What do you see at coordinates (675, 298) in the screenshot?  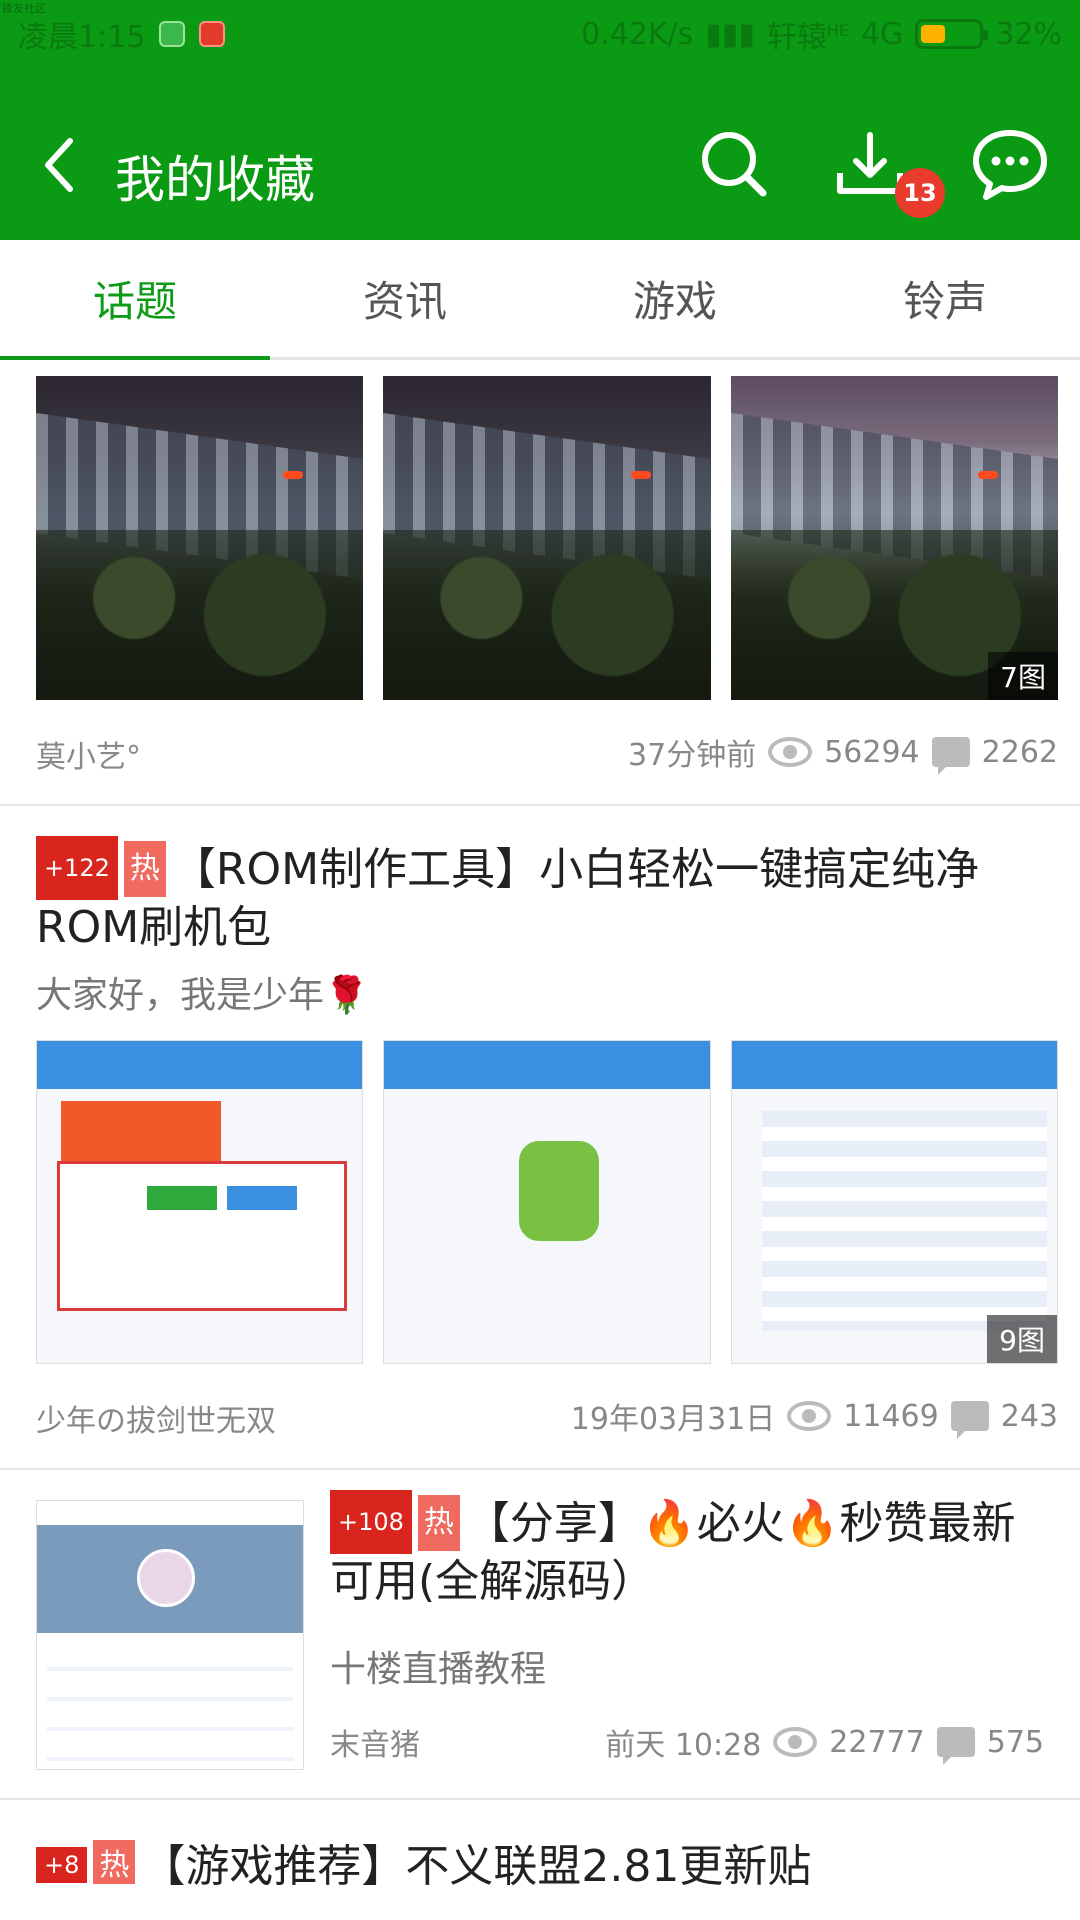 I see `tab-games: 游戏` at bounding box center [675, 298].